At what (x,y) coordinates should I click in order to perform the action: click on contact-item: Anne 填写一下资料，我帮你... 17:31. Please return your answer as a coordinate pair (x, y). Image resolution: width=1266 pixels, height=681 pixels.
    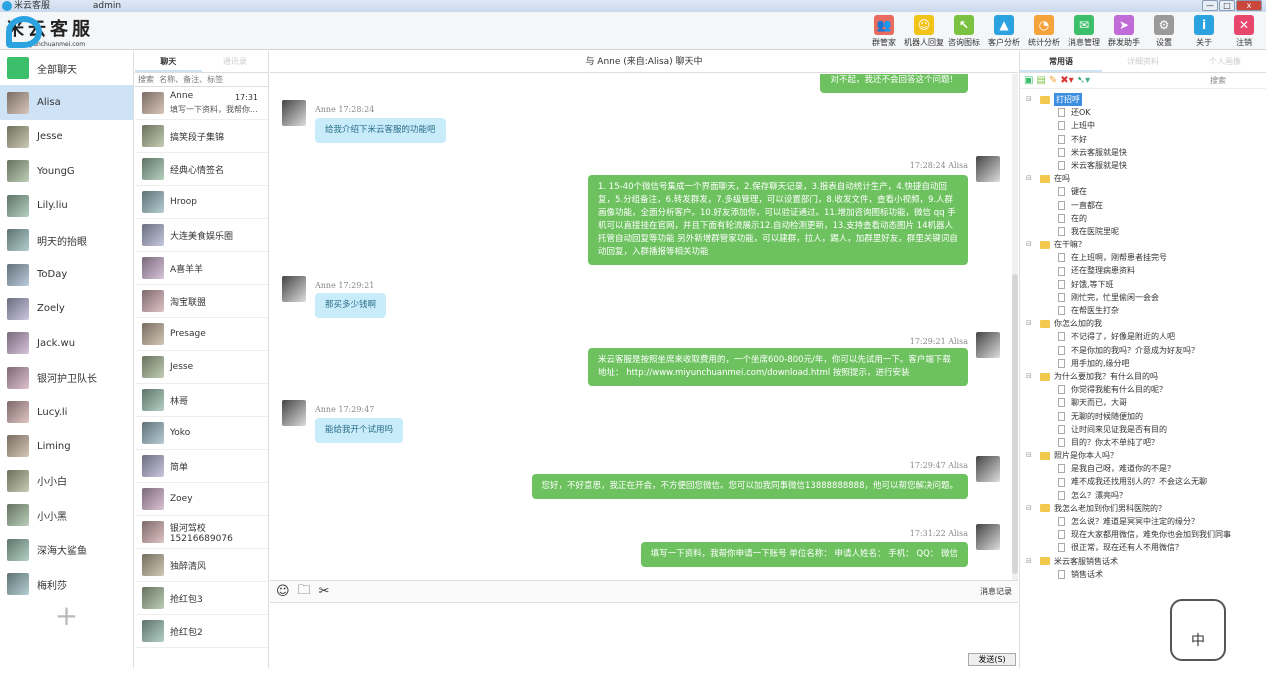
    Looking at the image, I should click on (201, 103).